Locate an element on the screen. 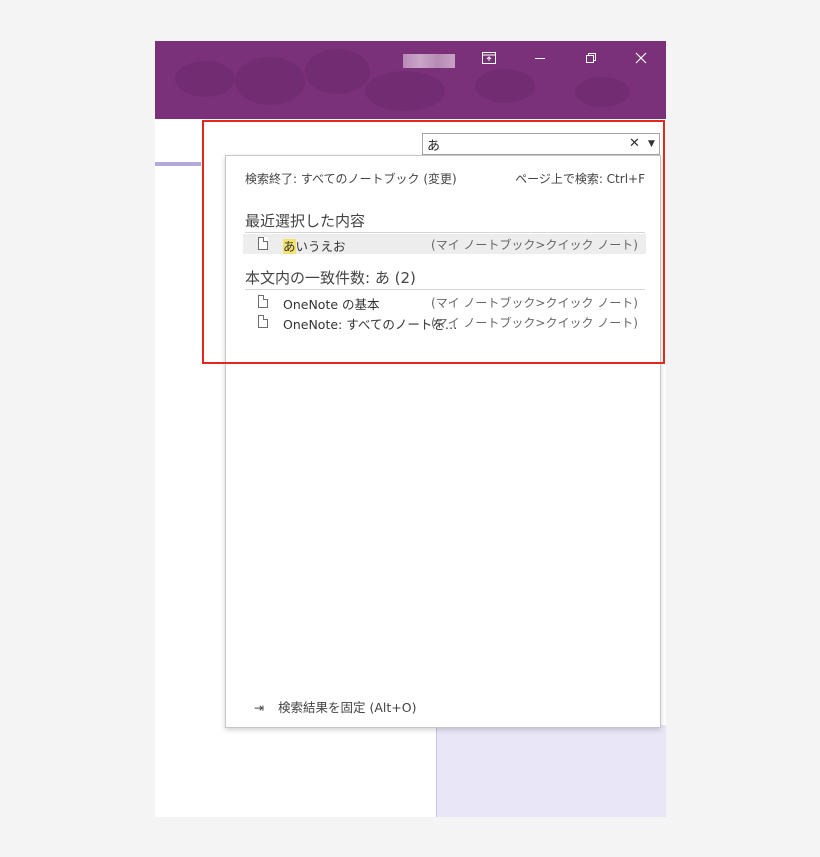 The height and width of the screenshot is (857, 820). ribbon-display-options-icon is located at coordinates (489, 58).